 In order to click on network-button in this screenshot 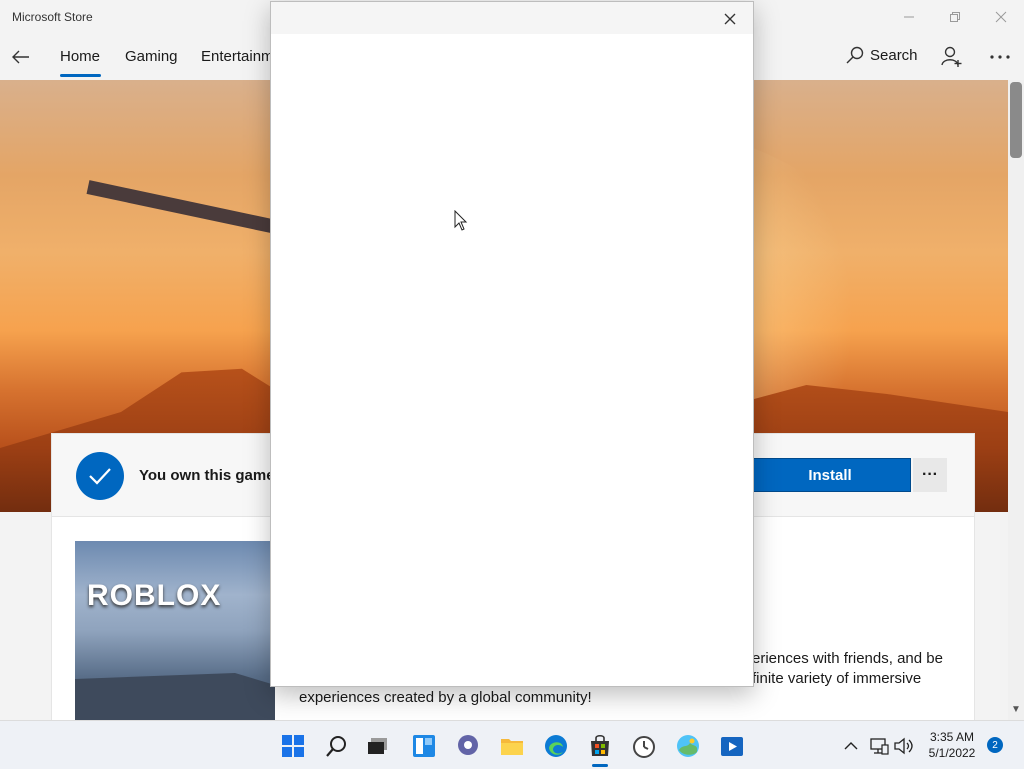, I will do `click(879, 746)`.